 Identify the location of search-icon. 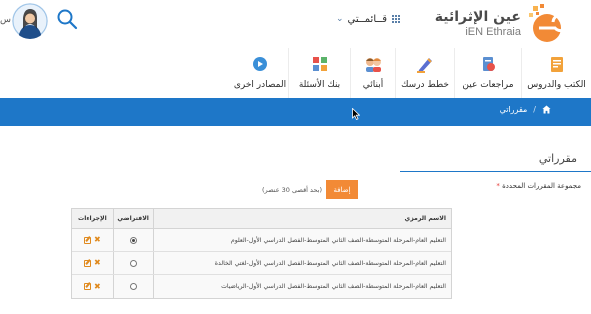
(67, 19).